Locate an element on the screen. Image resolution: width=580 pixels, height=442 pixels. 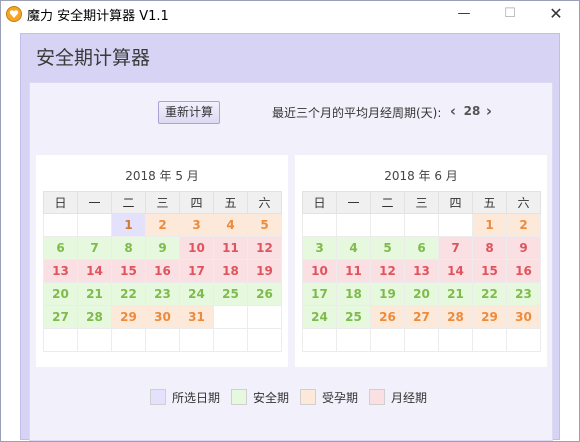
recalculate-button: 重新计算 is located at coordinates (189, 112).